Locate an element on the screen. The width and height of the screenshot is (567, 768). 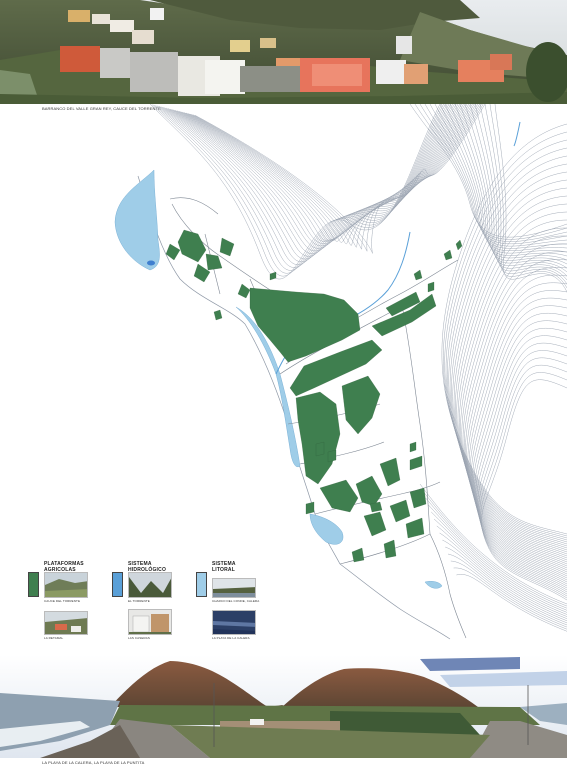
legend-title-coastal: SISTEMA LITORAL is located at coordinates (224, 567).